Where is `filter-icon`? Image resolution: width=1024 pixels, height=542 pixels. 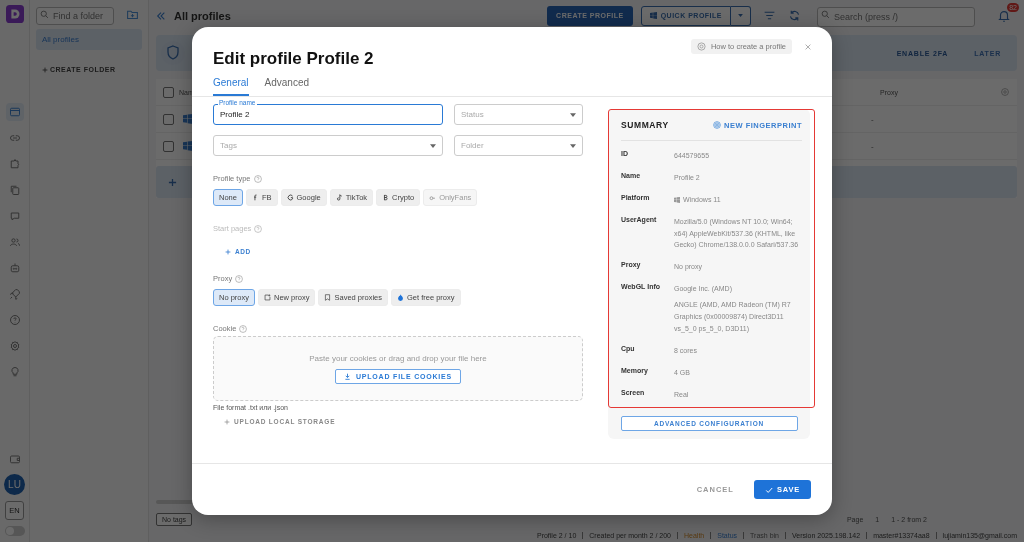 filter-icon is located at coordinates (769, 15).